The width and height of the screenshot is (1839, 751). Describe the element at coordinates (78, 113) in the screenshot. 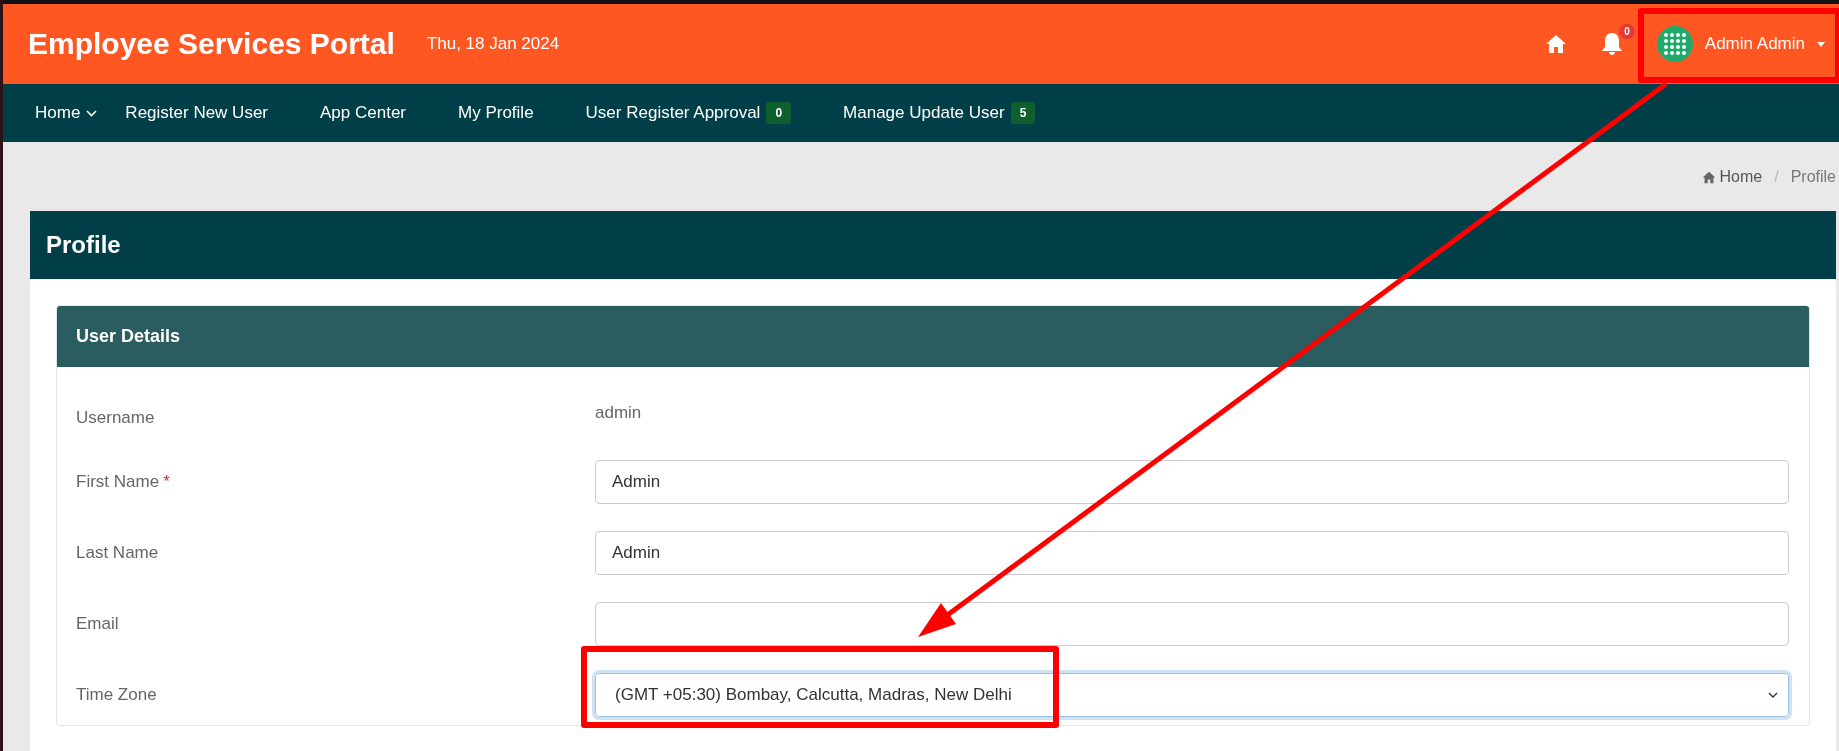

I see `nav-link: Home` at that location.